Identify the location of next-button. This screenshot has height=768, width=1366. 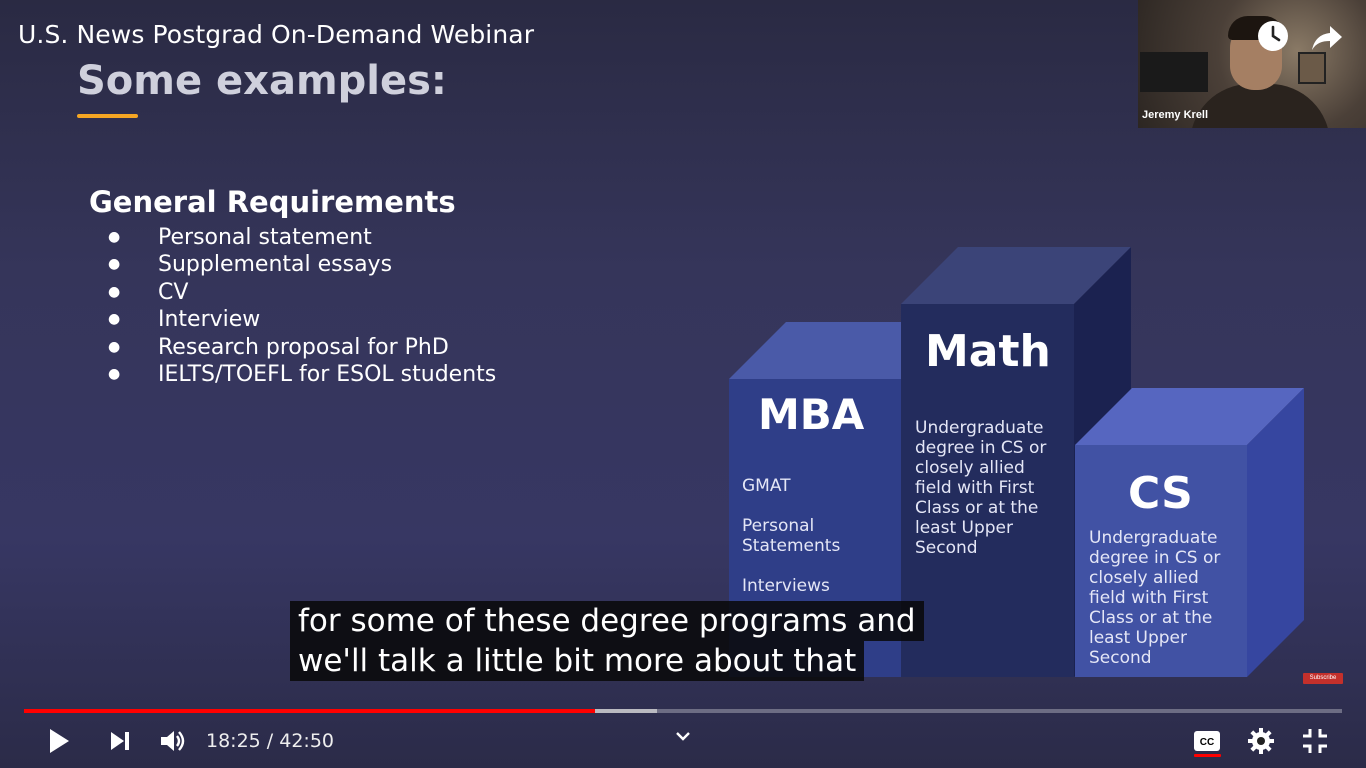
(120, 741).